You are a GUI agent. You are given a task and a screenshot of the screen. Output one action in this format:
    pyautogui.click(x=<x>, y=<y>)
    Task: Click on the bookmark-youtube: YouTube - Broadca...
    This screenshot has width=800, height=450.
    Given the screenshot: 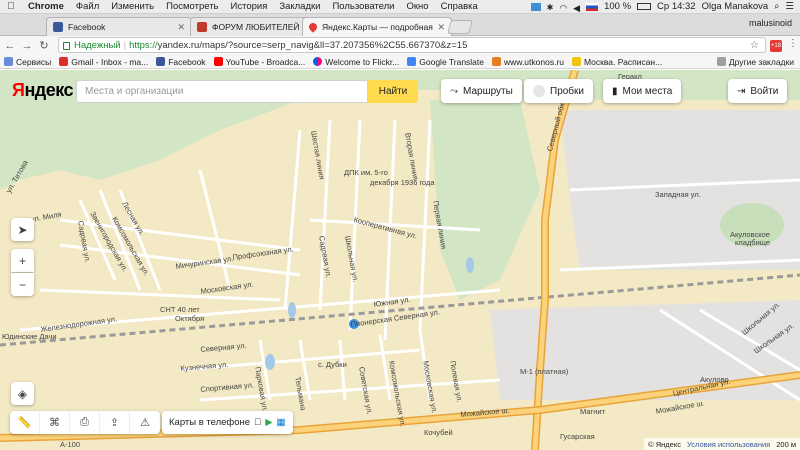 What is the action you would take?
    pyautogui.click(x=260, y=62)
    